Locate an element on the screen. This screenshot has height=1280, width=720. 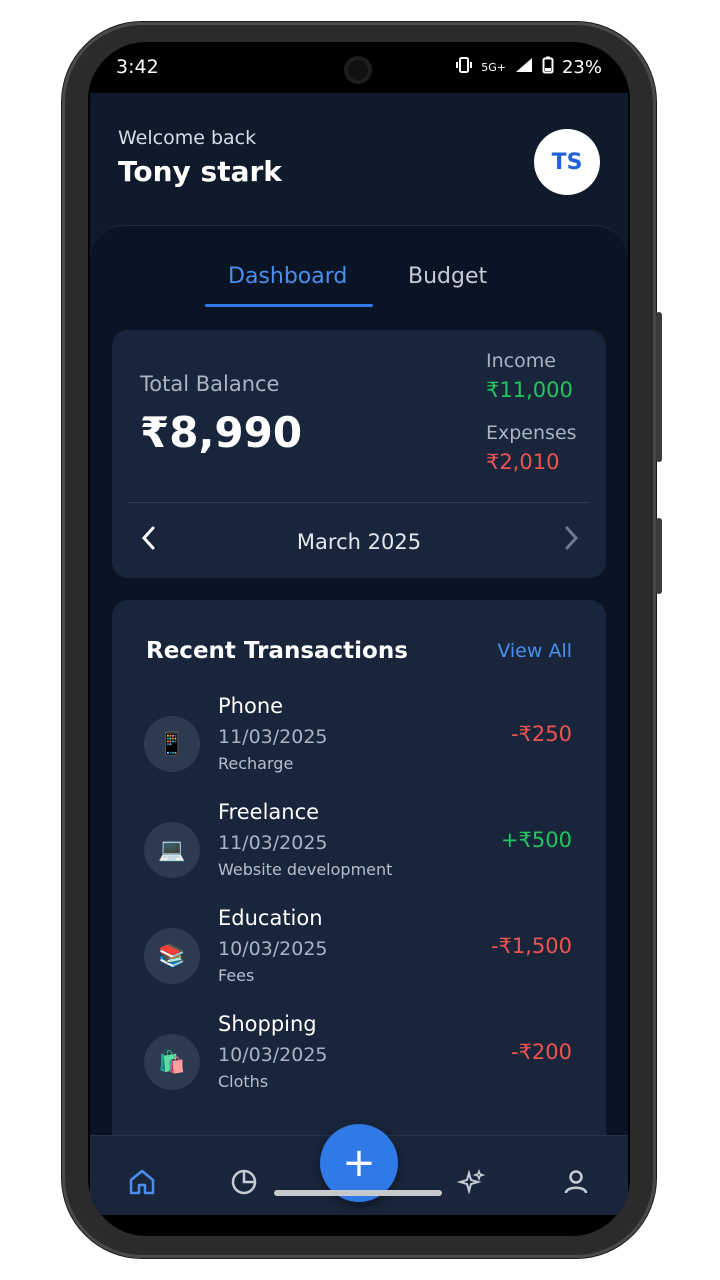
front-camera is located at coordinates (358, 70).